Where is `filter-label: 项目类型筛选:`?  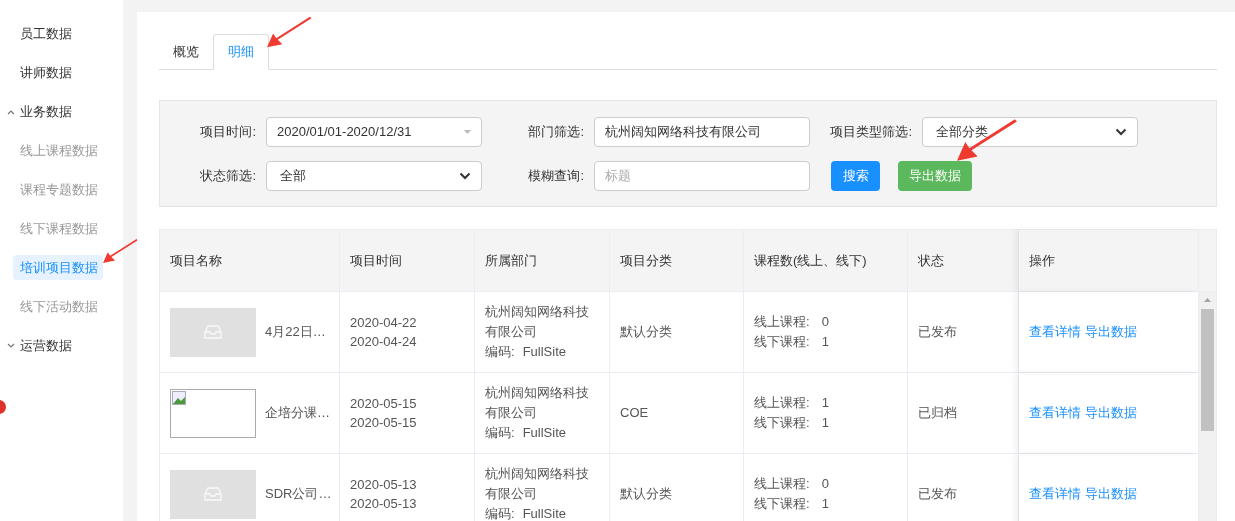
filter-label: 项目类型筛选: is located at coordinates (871, 131).